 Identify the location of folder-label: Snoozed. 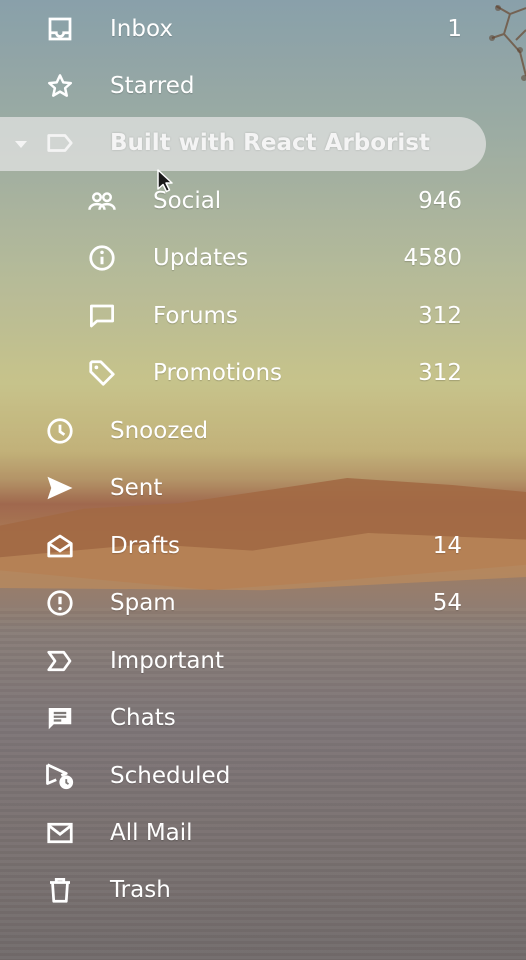
(159, 431).